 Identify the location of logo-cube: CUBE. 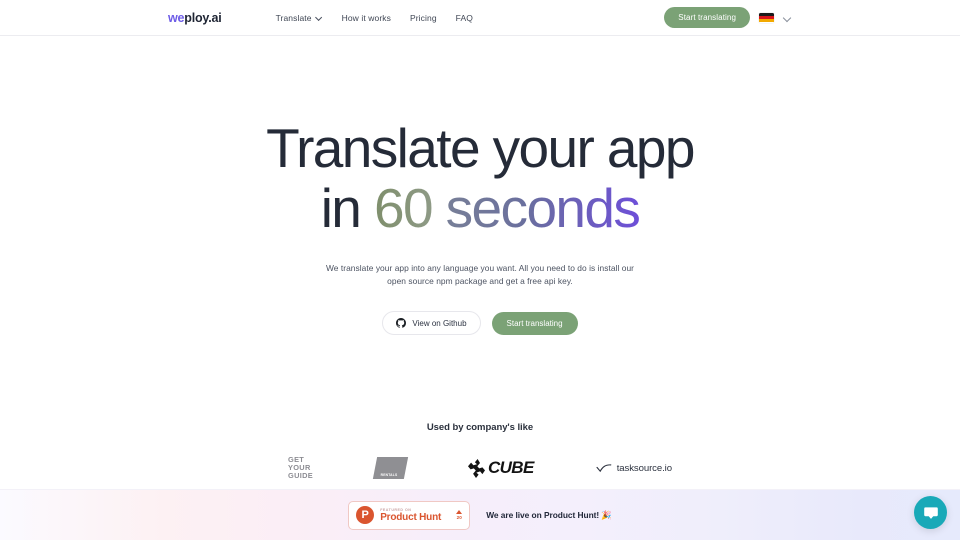
(500, 468).